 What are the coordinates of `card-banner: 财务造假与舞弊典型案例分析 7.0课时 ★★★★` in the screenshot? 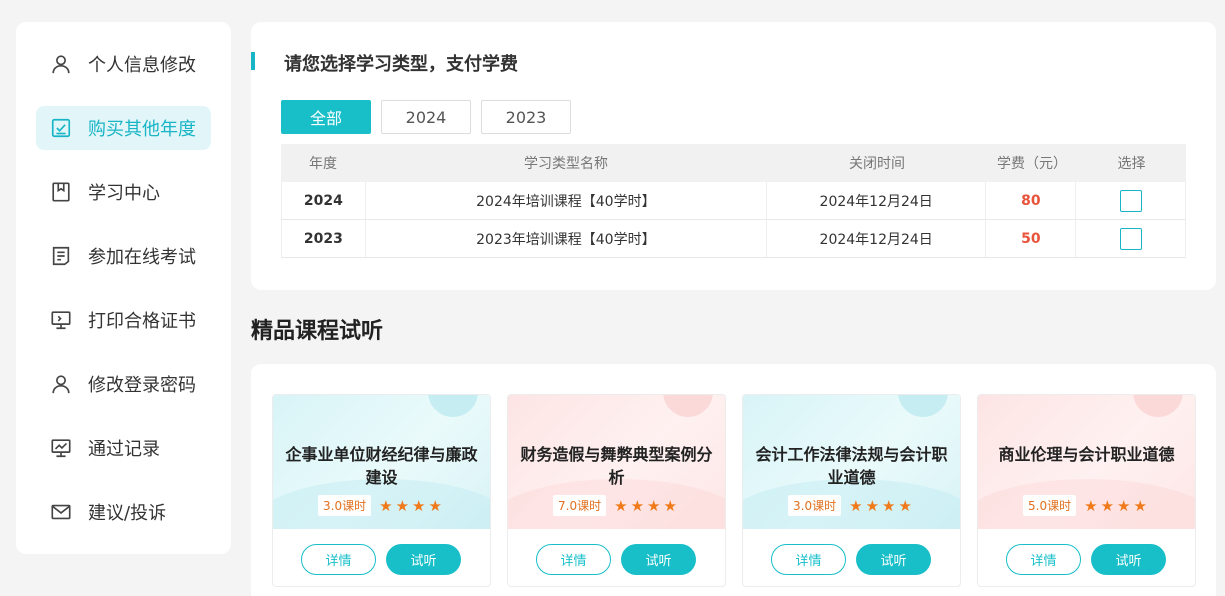 It's located at (616, 462).